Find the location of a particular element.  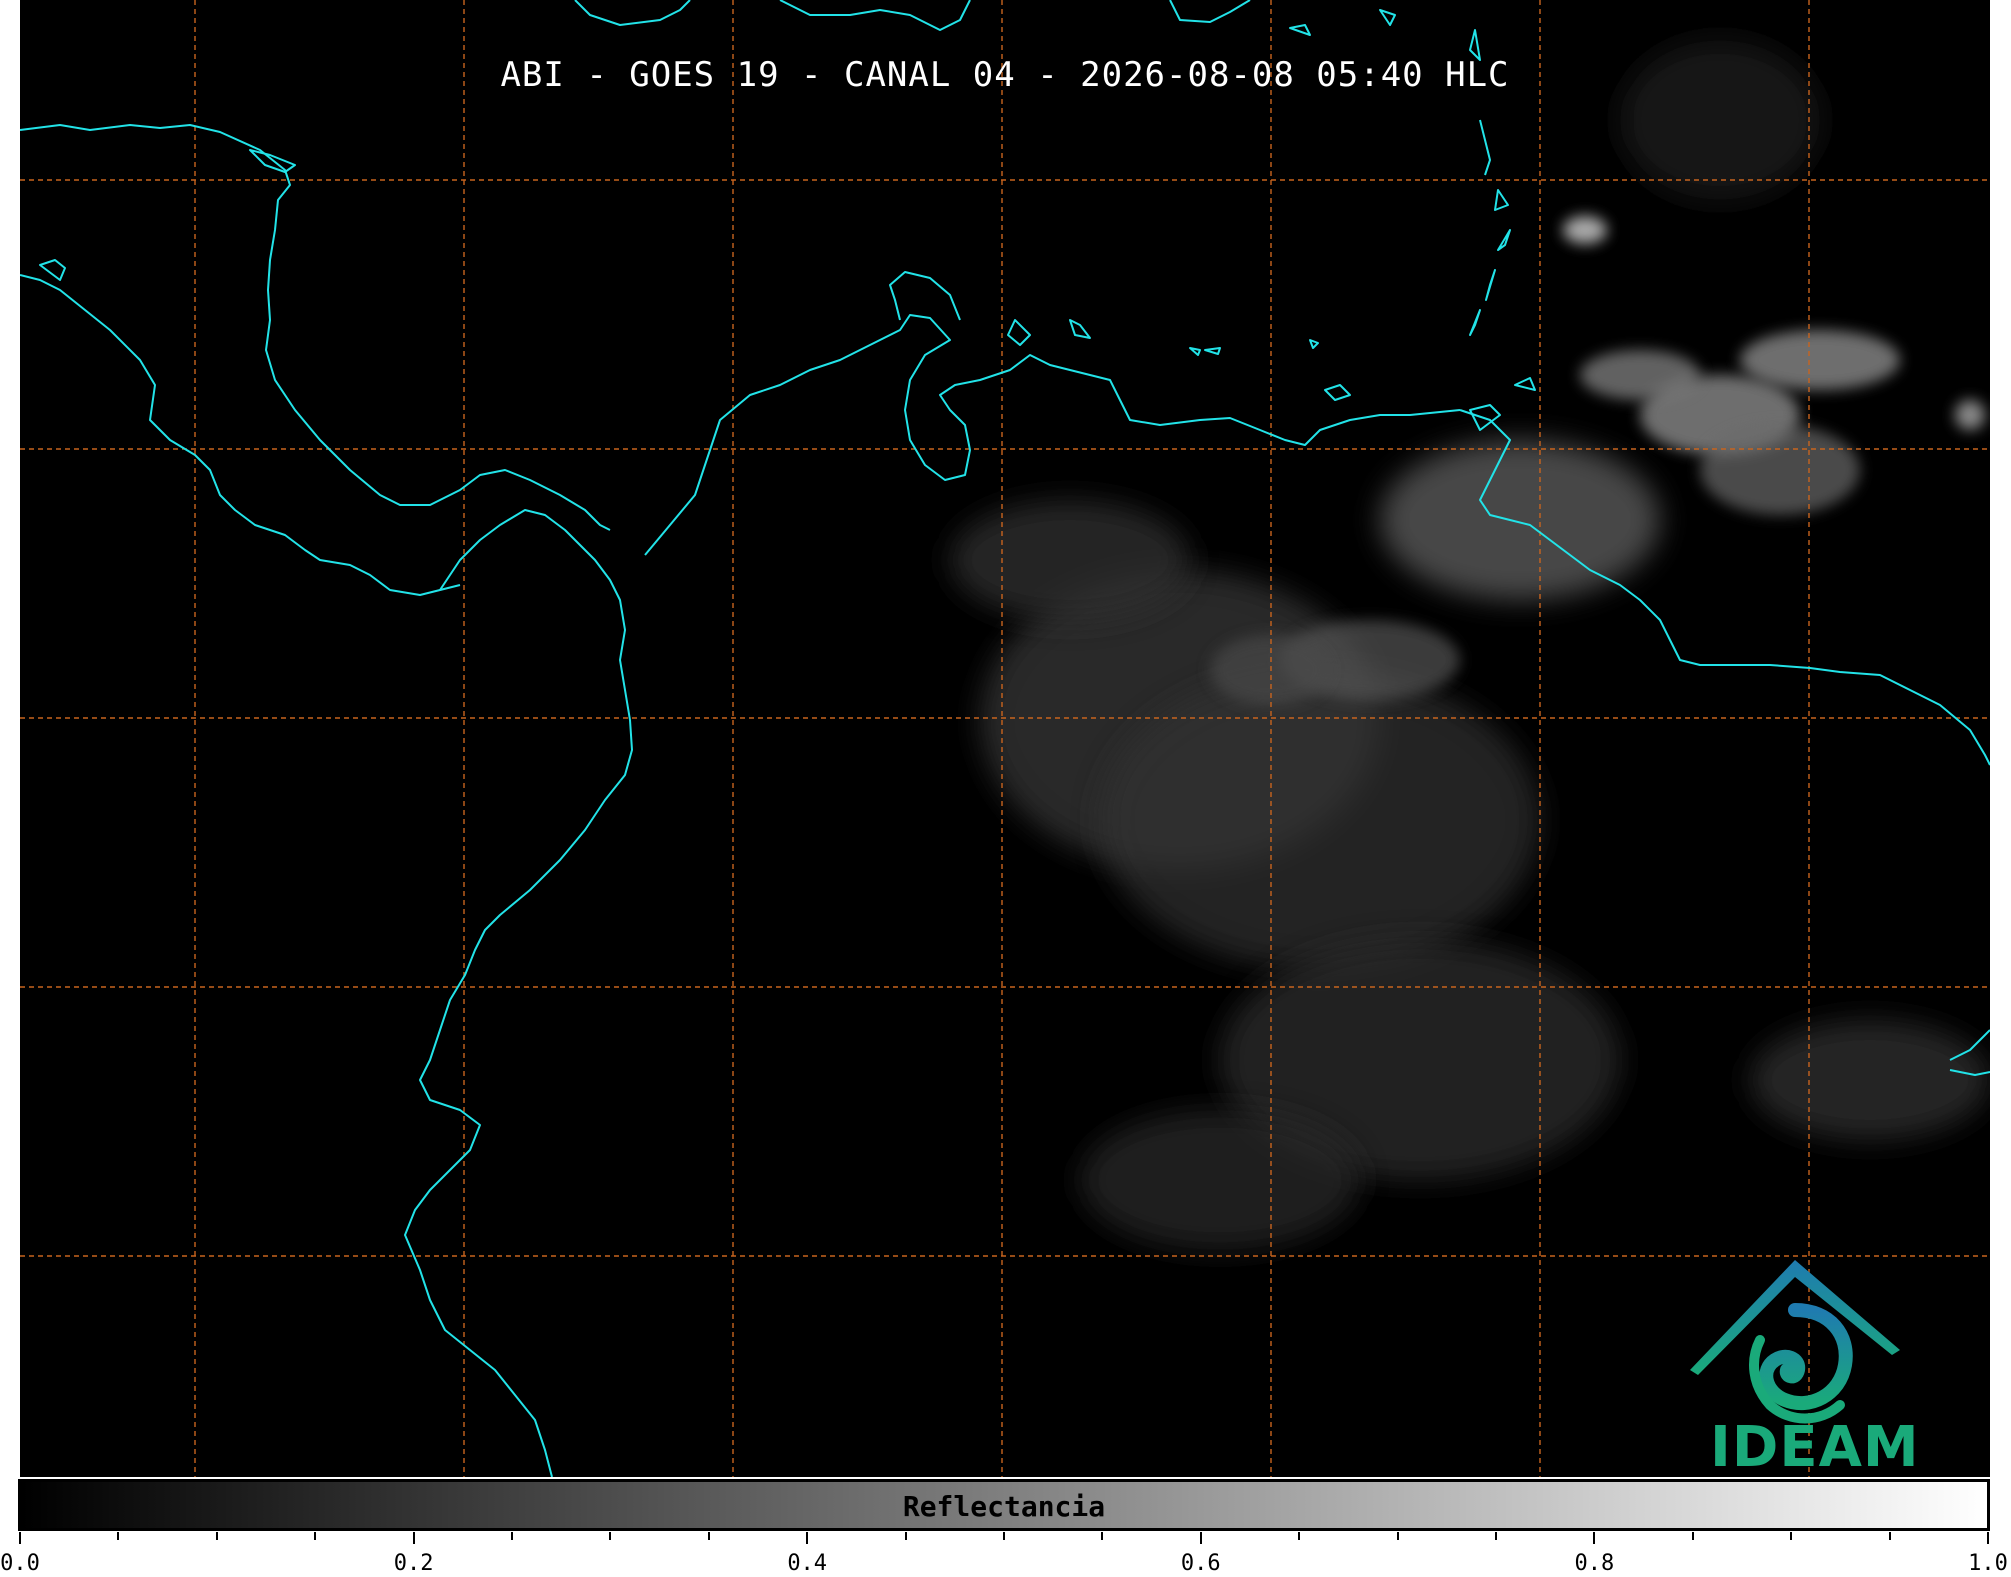

colorbar-tick-label: 0.6 is located at coordinates (1200, 1563).